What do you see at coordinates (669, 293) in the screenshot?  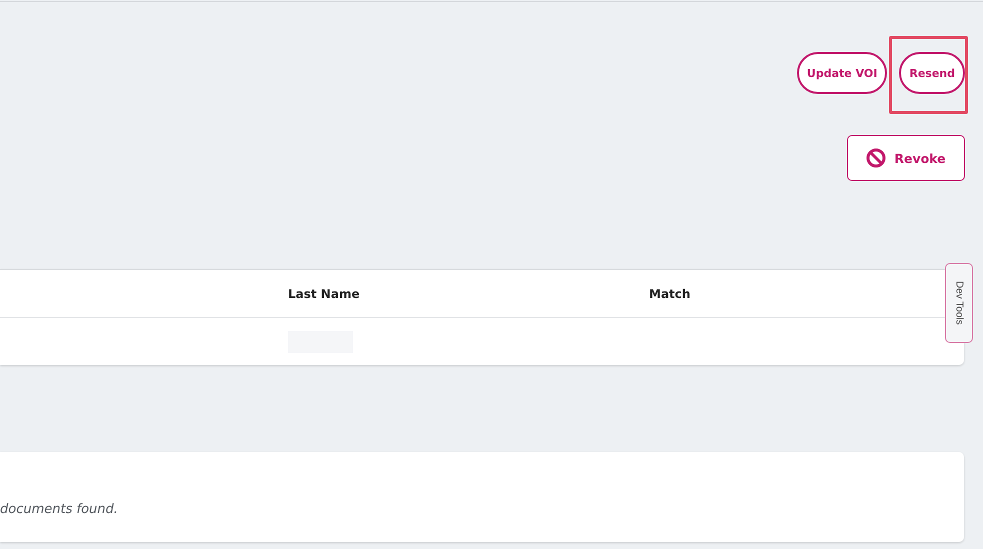 I see `column-header: Match` at bounding box center [669, 293].